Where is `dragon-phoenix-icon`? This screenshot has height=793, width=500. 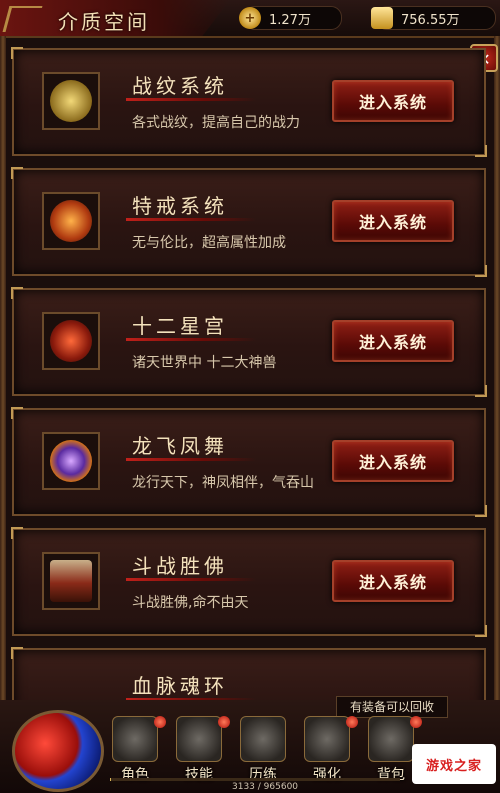 dragon-phoenix-icon is located at coordinates (71, 461).